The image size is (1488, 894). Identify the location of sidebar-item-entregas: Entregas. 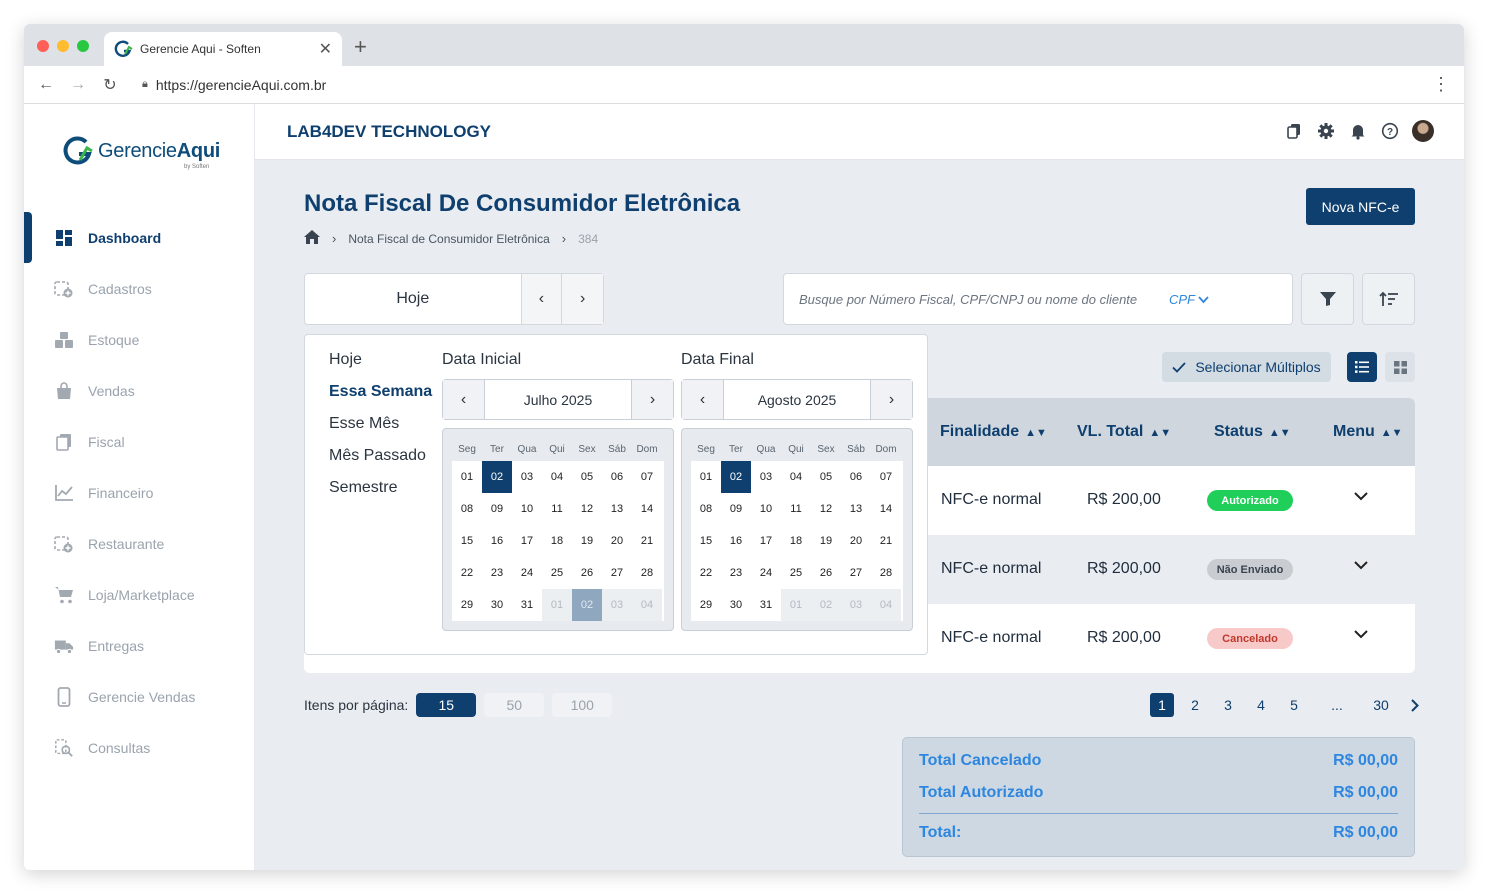
(139, 645).